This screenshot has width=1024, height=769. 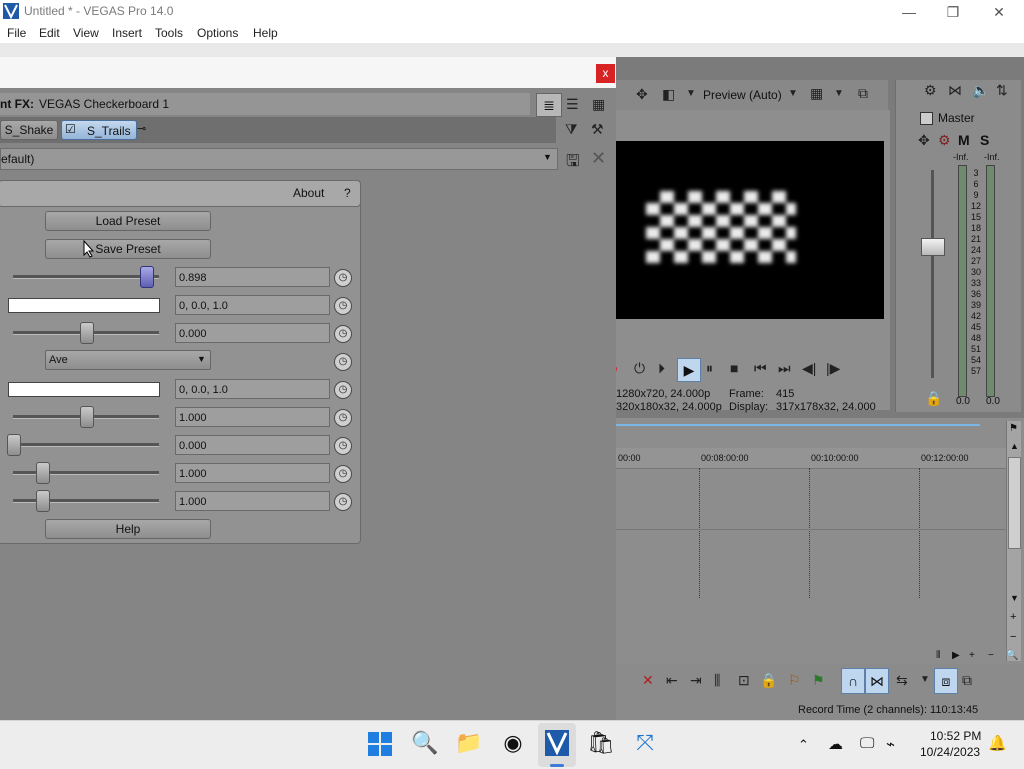 I want to click on menu-tools: Tools, so click(x=169, y=33).